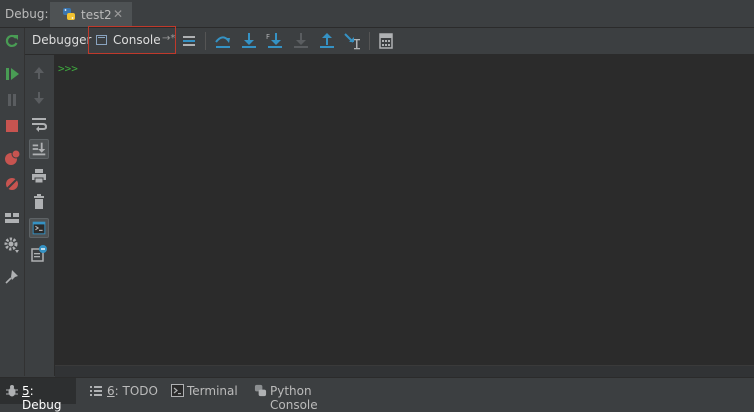 The image size is (754, 412). Describe the element at coordinates (39, 98) in the screenshot. I see `down-arrow-icon` at that location.